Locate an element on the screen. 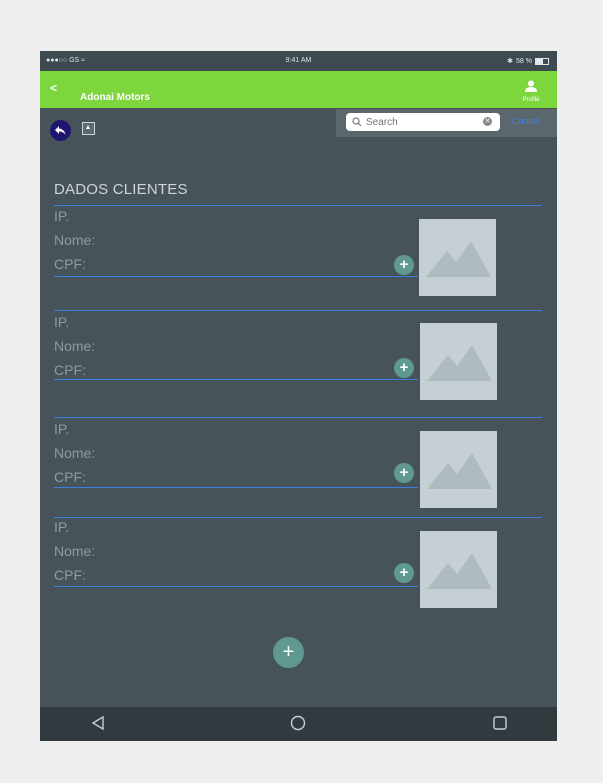  upload-square-icon is located at coordinates (88, 128).